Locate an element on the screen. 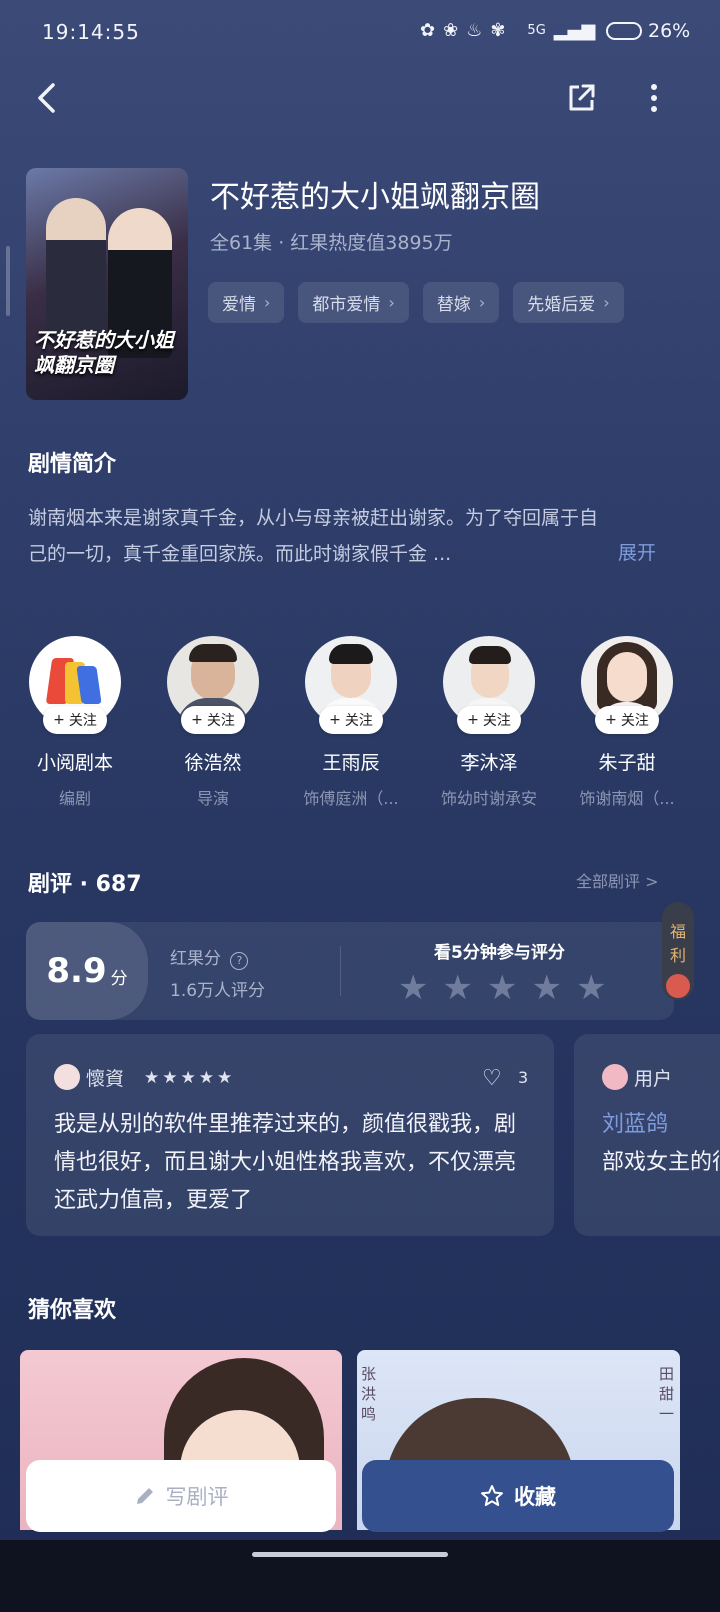  battery-icon is located at coordinates (624, 31).